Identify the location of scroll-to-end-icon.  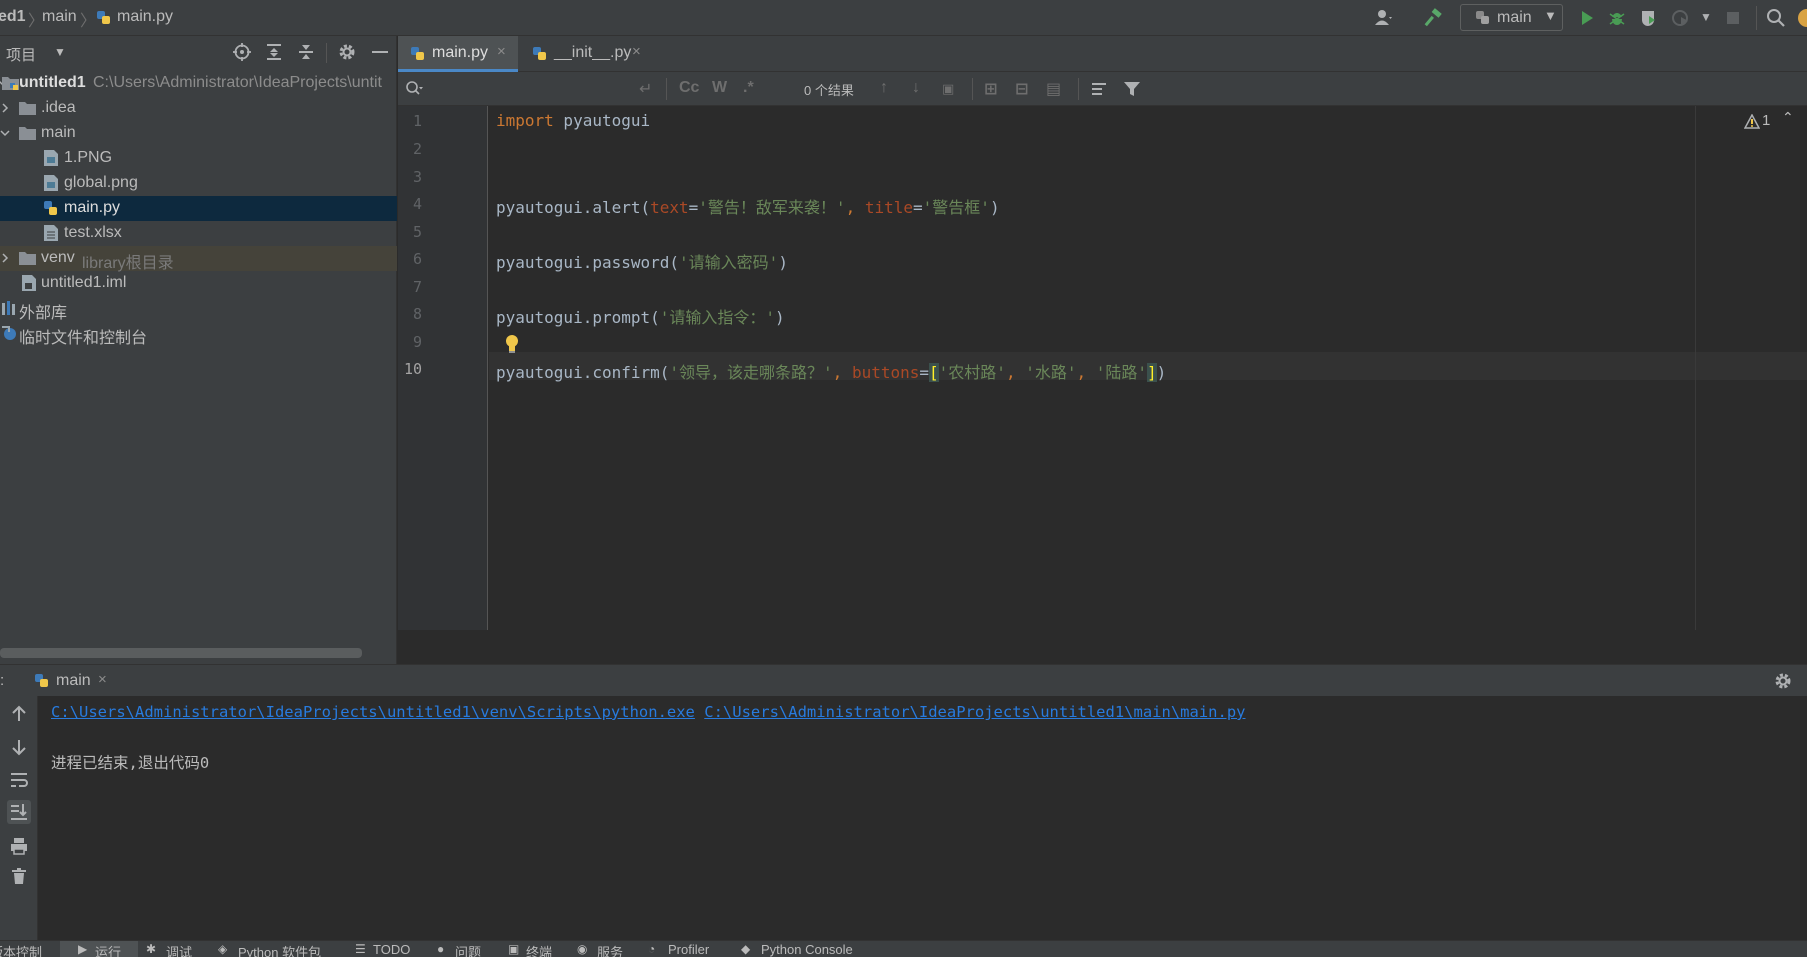
(19, 812).